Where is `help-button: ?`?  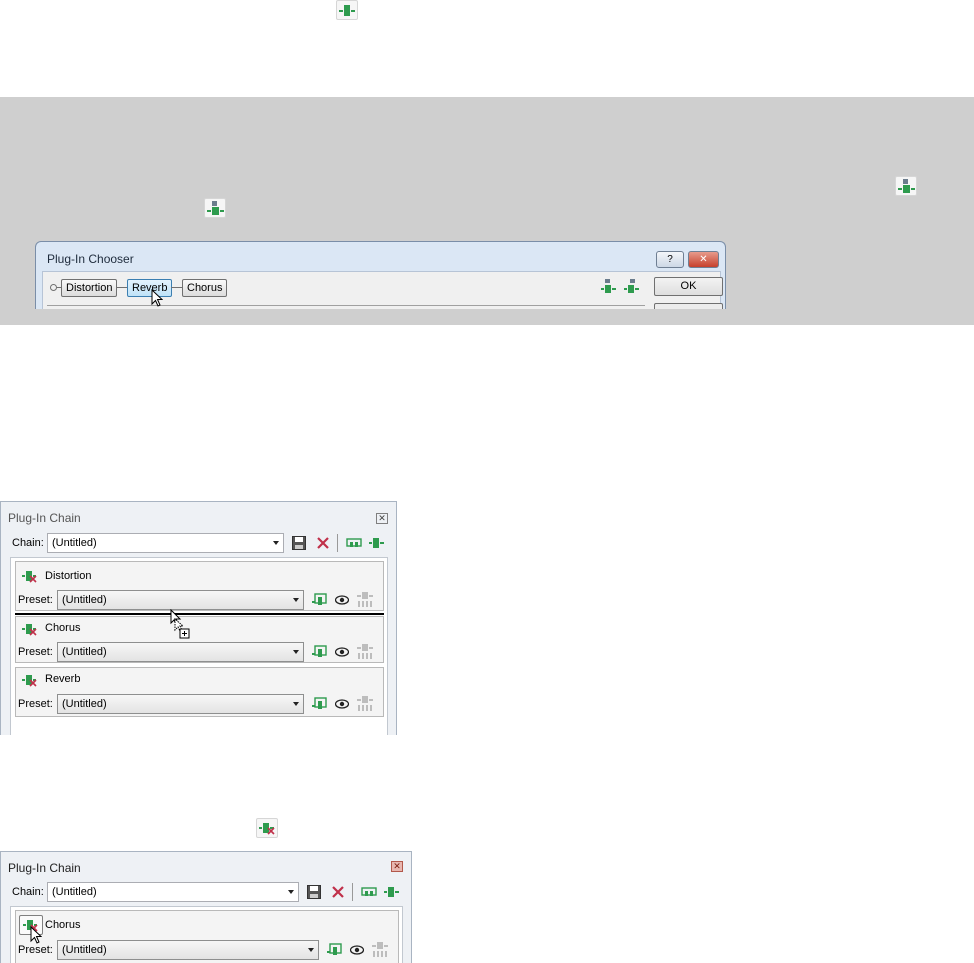 help-button: ? is located at coordinates (670, 259).